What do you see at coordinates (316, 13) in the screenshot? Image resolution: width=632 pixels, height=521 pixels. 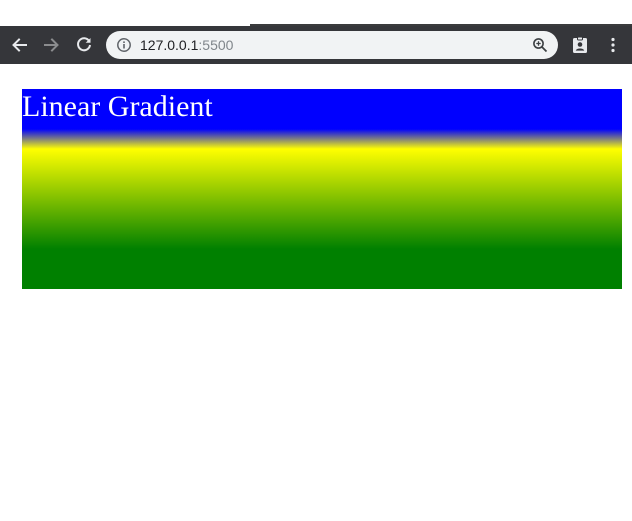 I see `tab-strip` at bounding box center [316, 13].